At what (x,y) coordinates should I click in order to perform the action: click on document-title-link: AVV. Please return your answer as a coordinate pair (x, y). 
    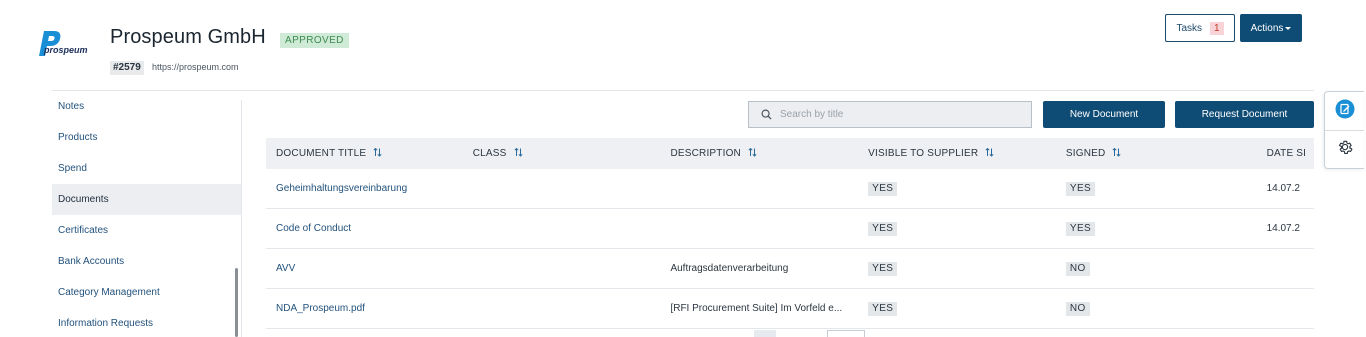
    Looking at the image, I should click on (365, 268).